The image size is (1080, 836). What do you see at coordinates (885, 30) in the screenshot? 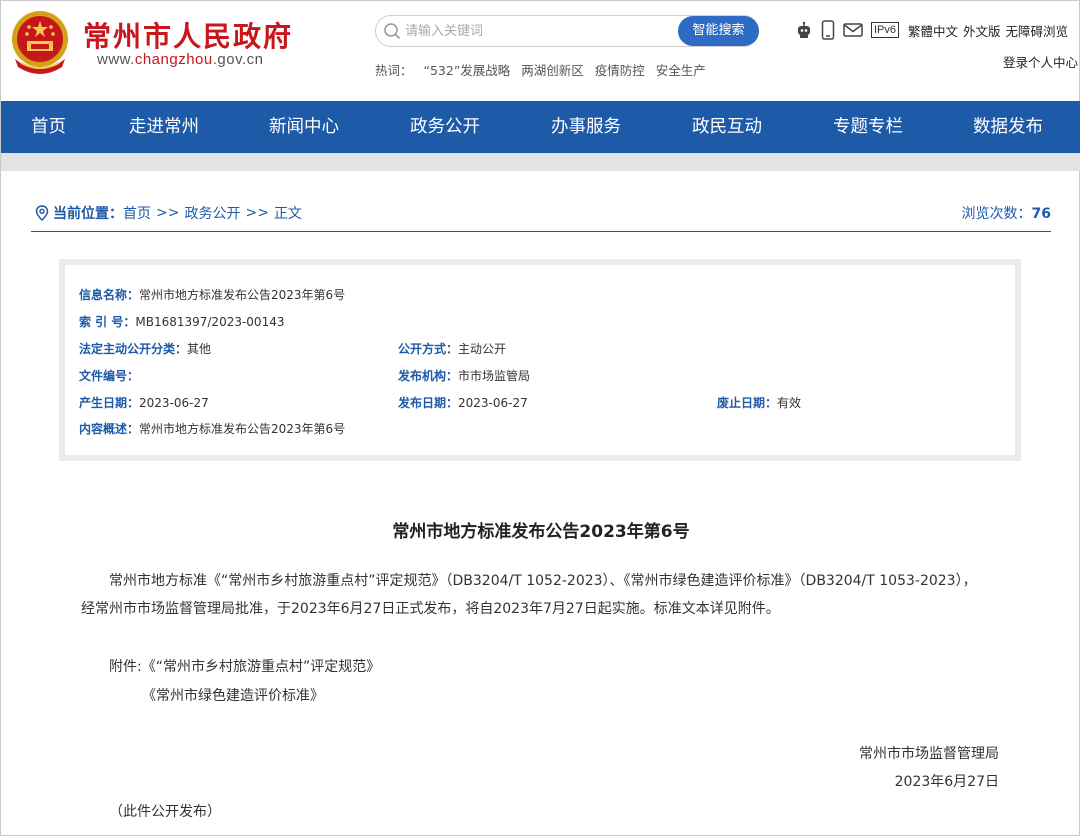
I see `ipv6-badge: IPv6` at bounding box center [885, 30].